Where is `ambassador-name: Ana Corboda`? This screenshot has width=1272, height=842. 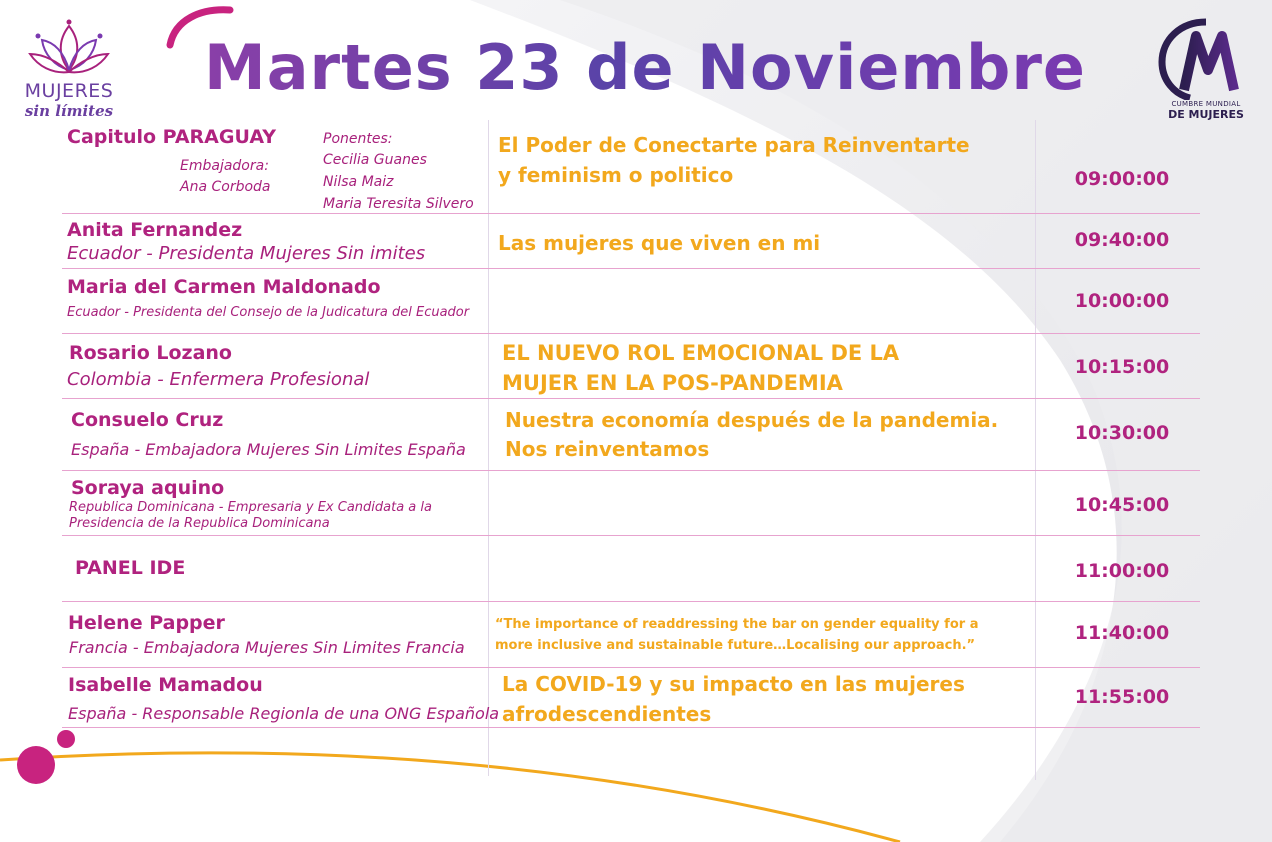 ambassador-name: Ana Corboda is located at coordinates (225, 187).